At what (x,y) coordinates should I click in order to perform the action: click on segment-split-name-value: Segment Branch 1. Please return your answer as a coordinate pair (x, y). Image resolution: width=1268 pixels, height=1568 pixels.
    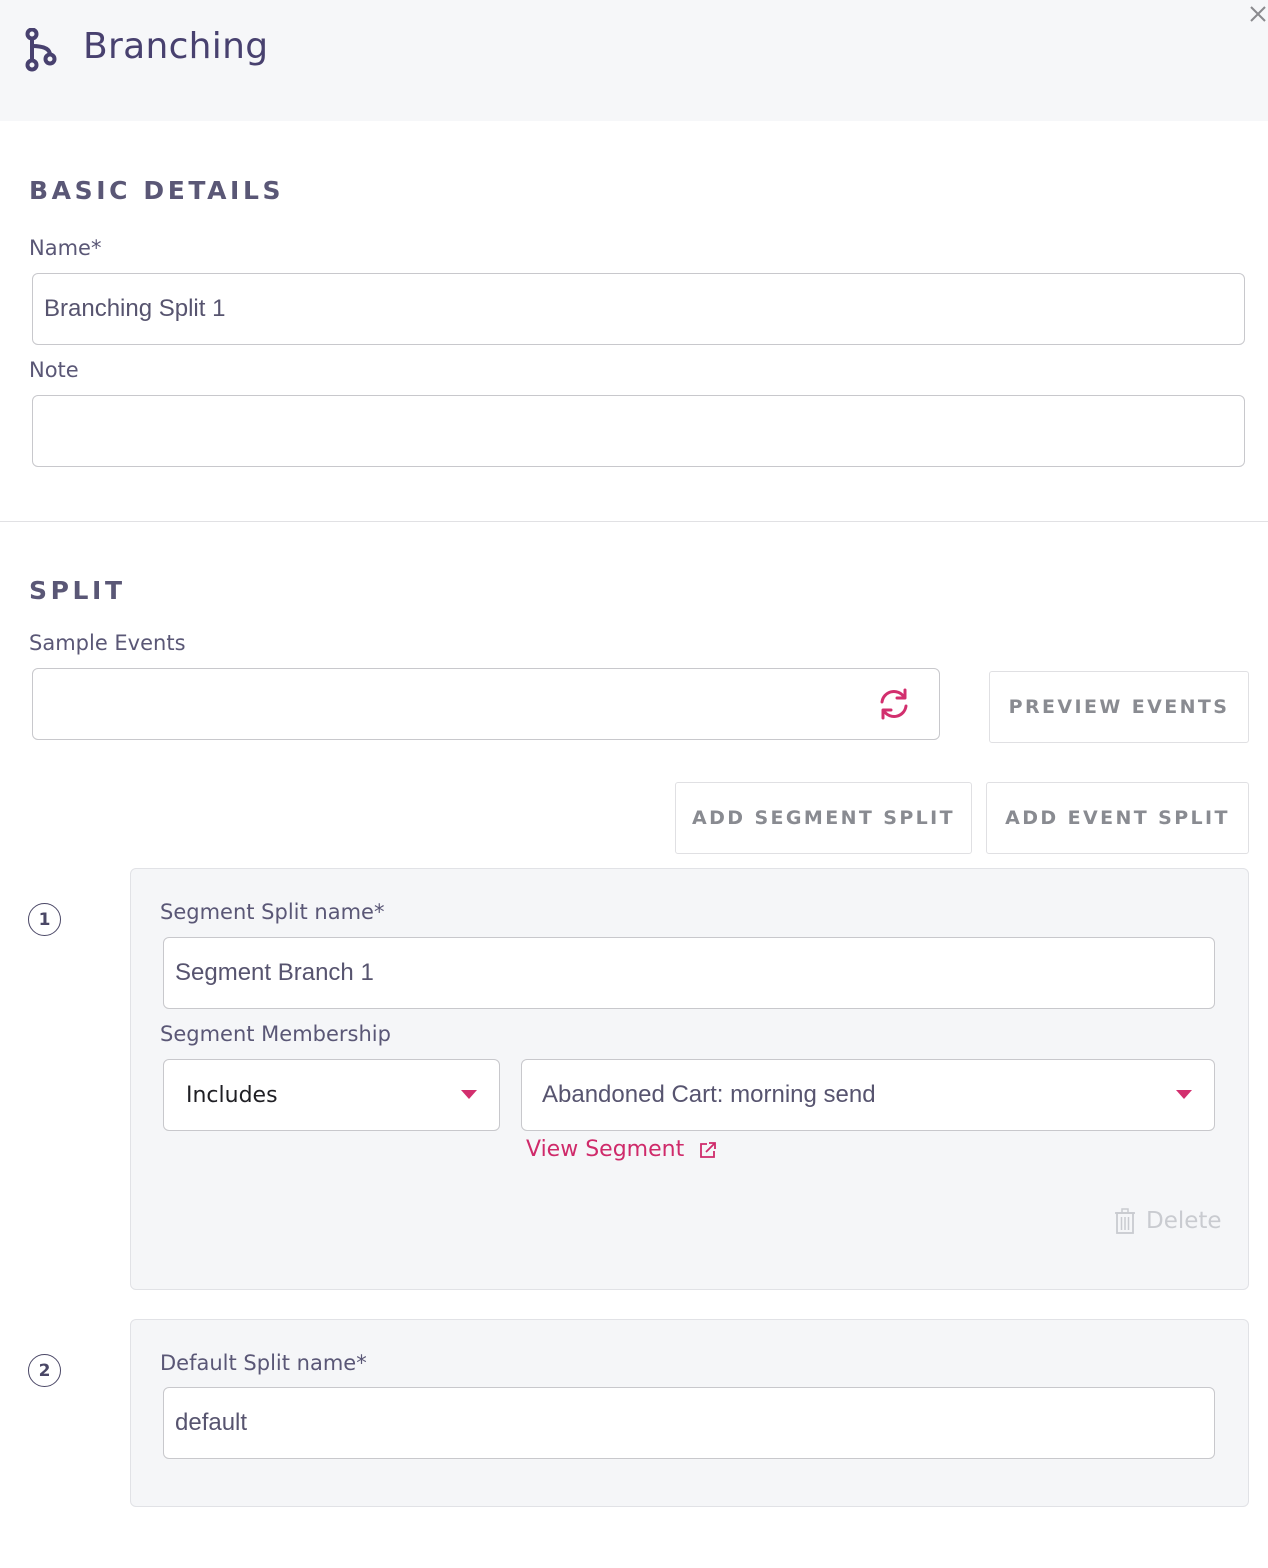
    Looking at the image, I should click on (274, 972).